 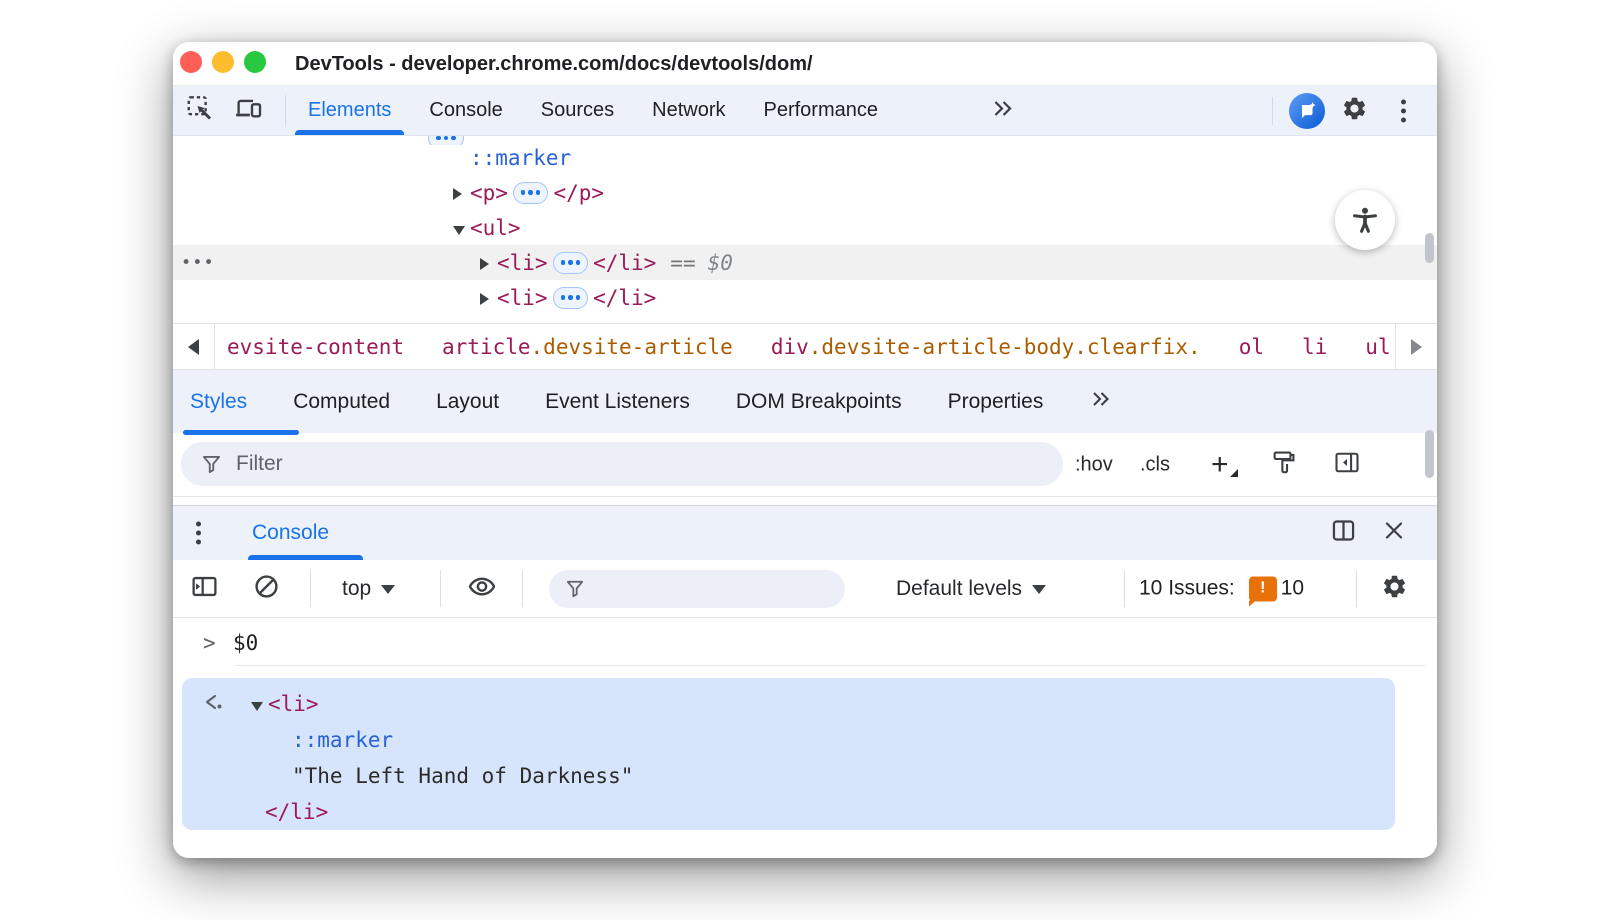 I want to click on drawer-tab-console: Console, so click(x=290, y=533).